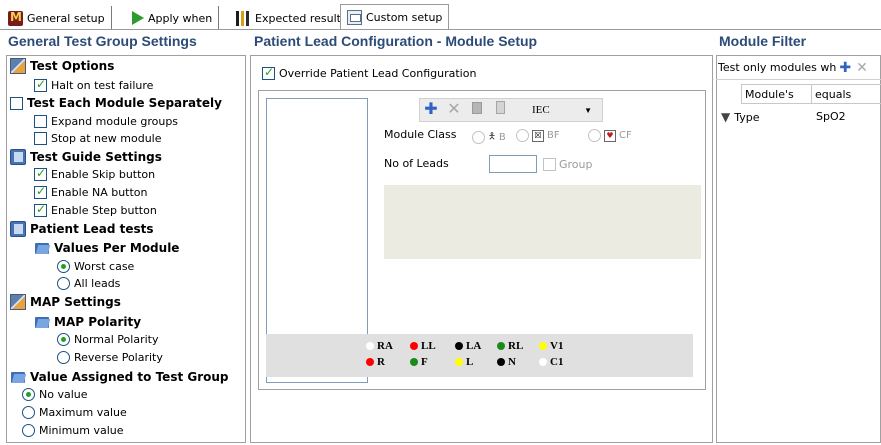  What do you see at coordinates (63, 394) in the screenshot?
I see `option-label: No value` at bounding box center [63, 394].